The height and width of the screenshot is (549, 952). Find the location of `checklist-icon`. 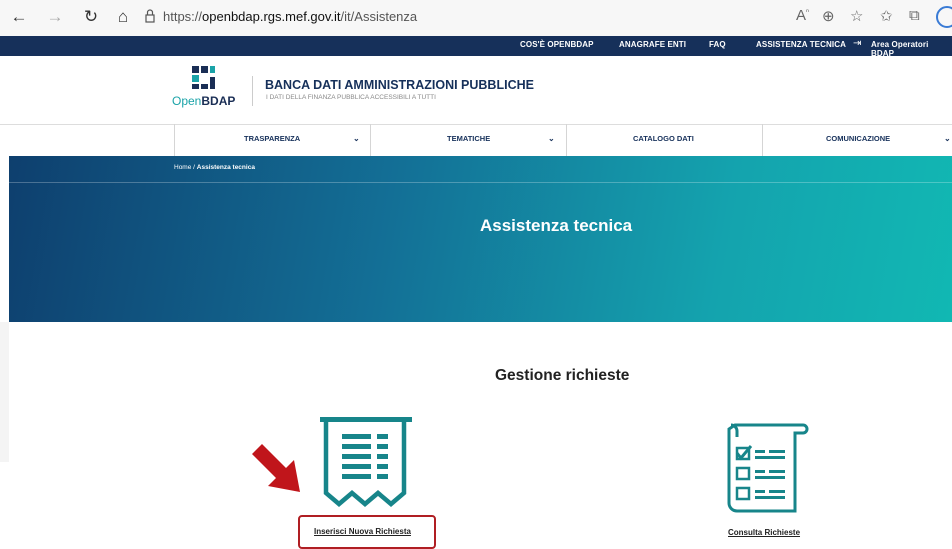

checklist-icon is located at coordinates (766, 468).